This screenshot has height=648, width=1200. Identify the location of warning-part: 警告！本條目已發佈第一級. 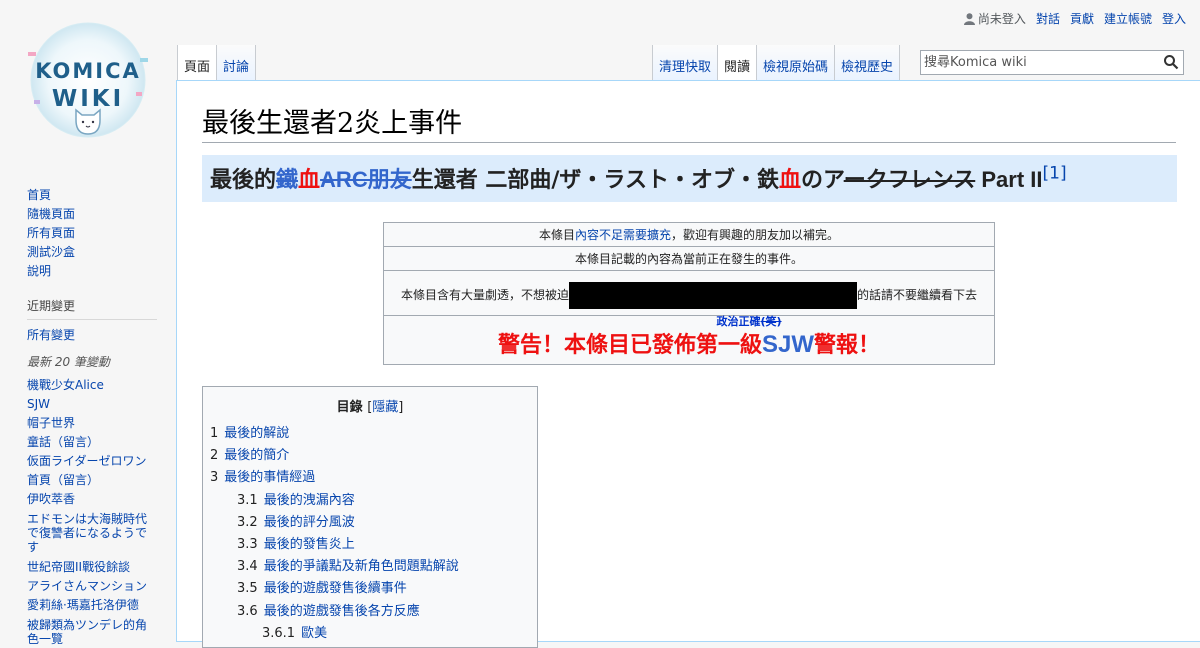
(629, 345).